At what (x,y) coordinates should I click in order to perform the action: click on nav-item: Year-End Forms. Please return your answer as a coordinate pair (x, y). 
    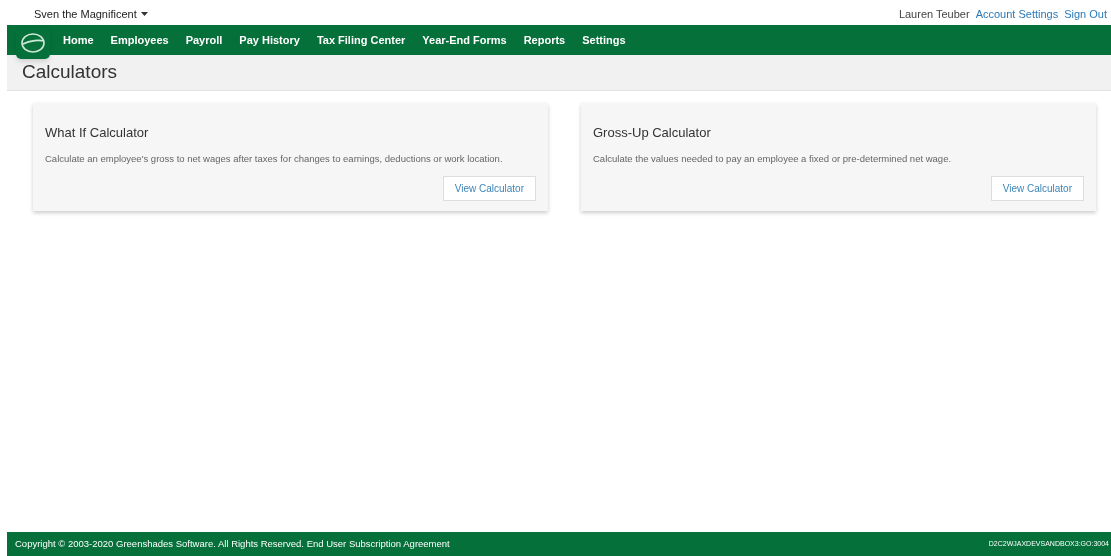
    Looking at the image, I should click on (464, 40).